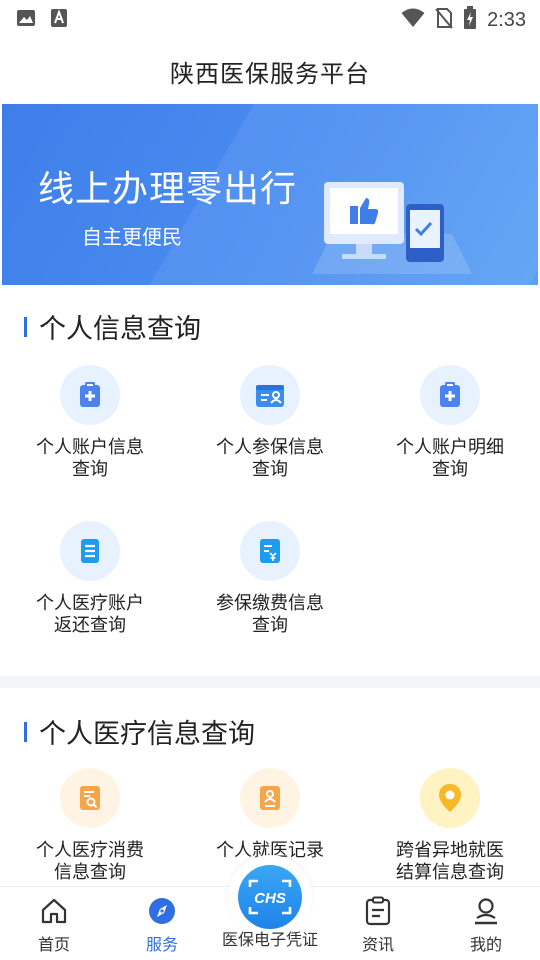  Describe the element at coordinates (444, 20) in the screenshot. I see `no-sim-icon` at that location.